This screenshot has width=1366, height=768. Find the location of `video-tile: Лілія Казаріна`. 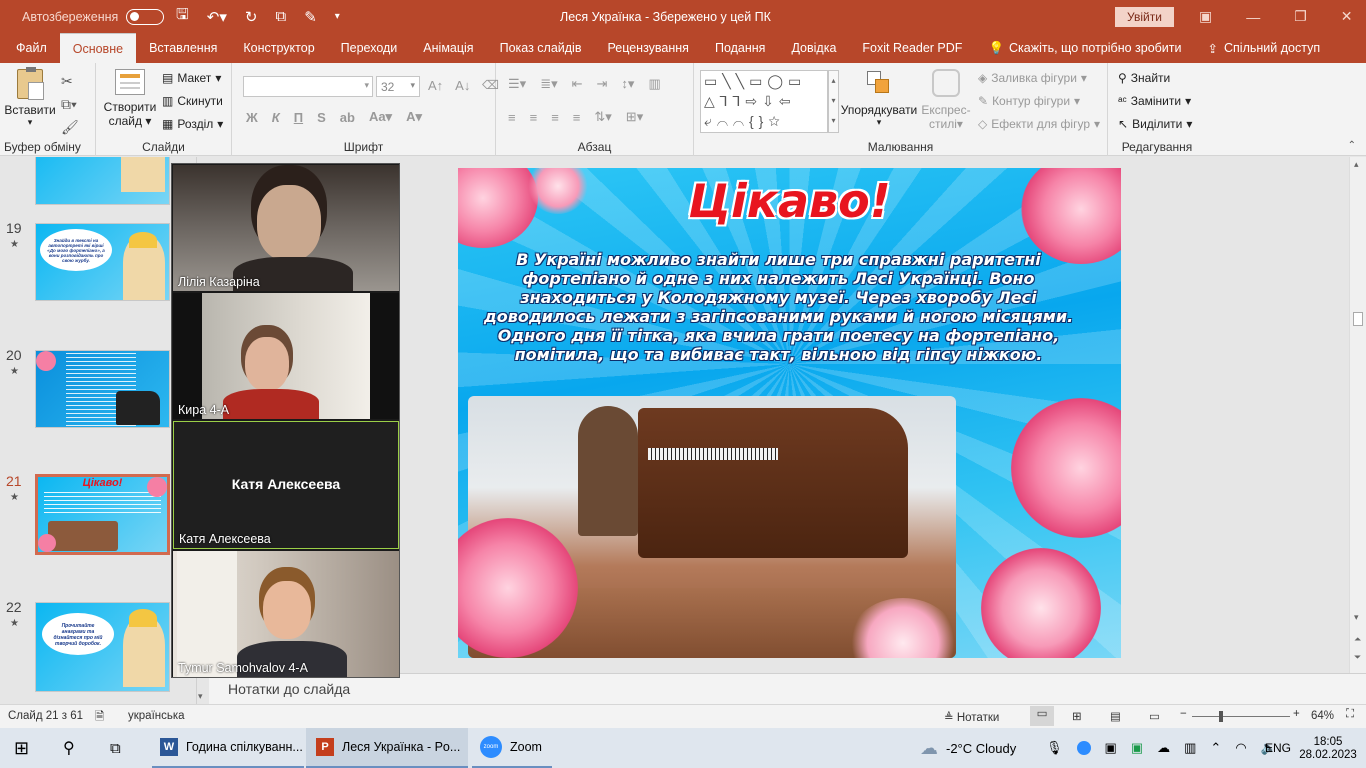

video-tile: Лілія Казаріна is located at coordinates (286, 228).